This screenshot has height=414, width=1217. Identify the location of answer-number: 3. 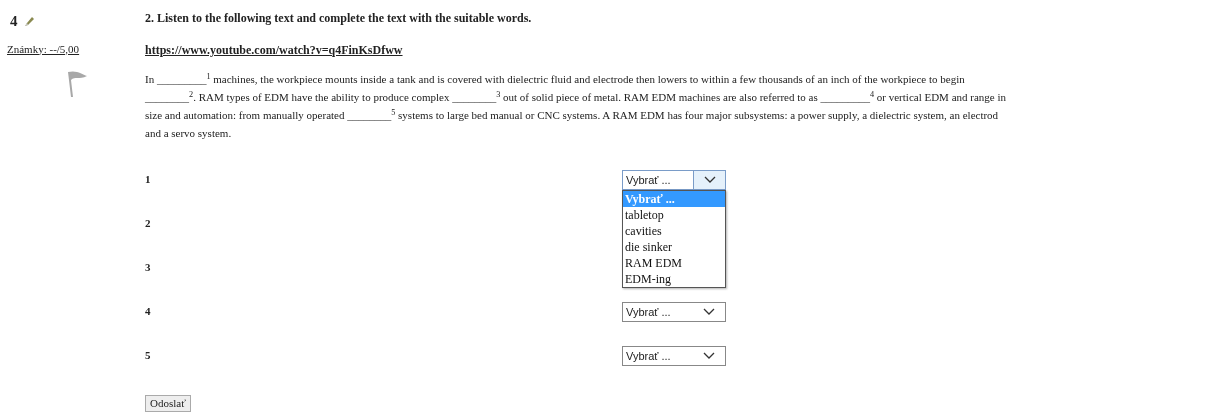
(148, 267).